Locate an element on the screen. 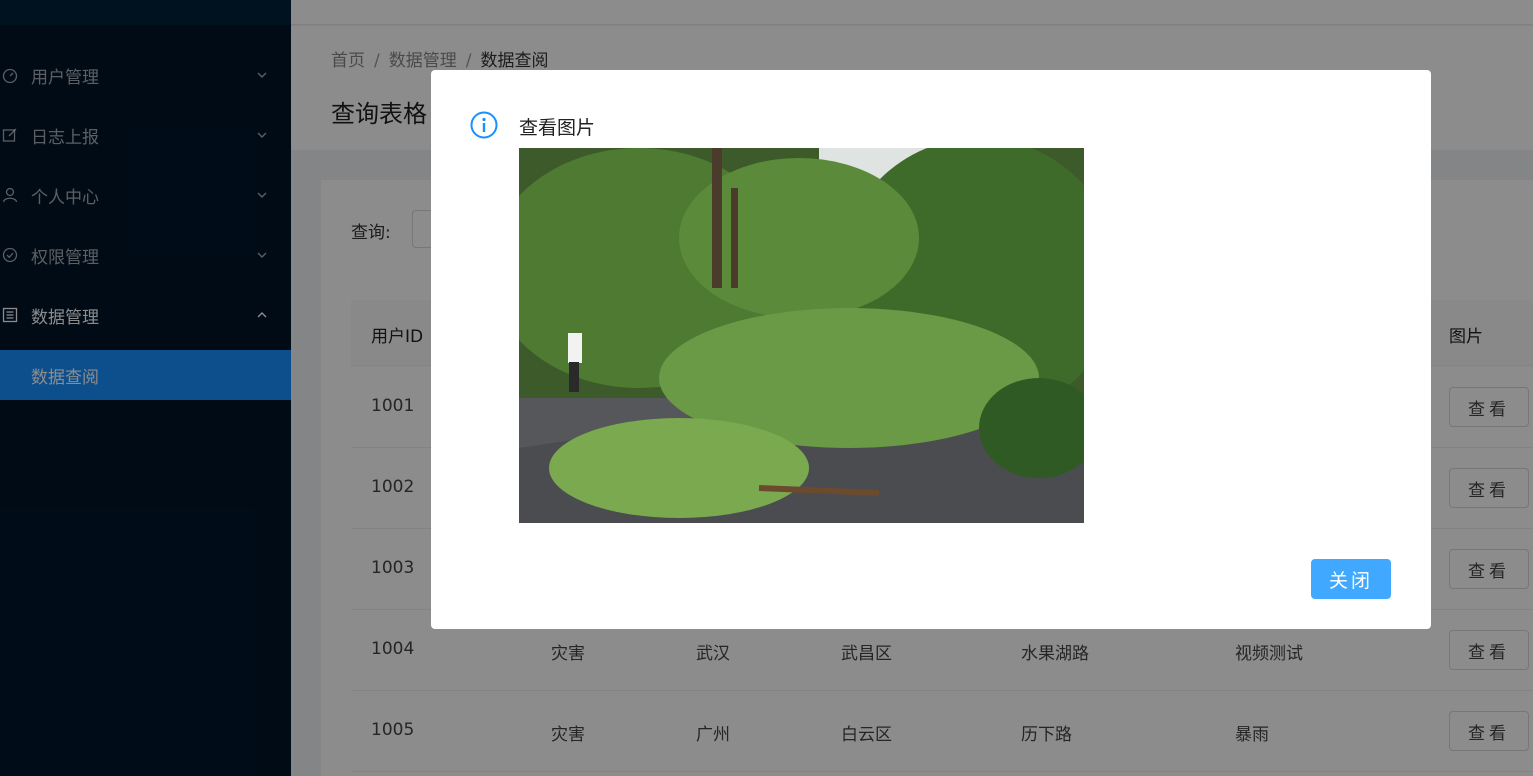 The height and width of the screenshot is (776, 1533). info-icon is located at coordinates (484, 125).